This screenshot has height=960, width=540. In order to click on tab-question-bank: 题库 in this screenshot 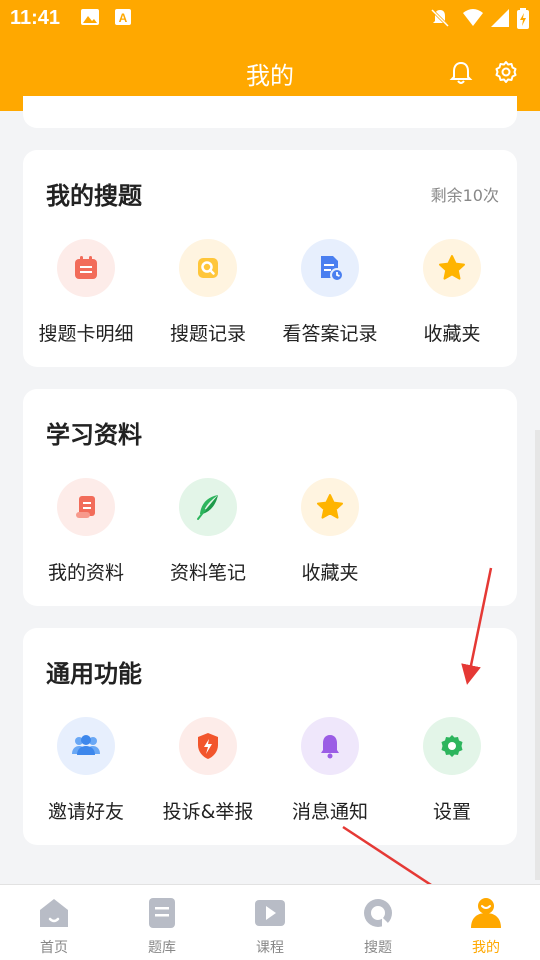, I will do `click(162, 922)`.